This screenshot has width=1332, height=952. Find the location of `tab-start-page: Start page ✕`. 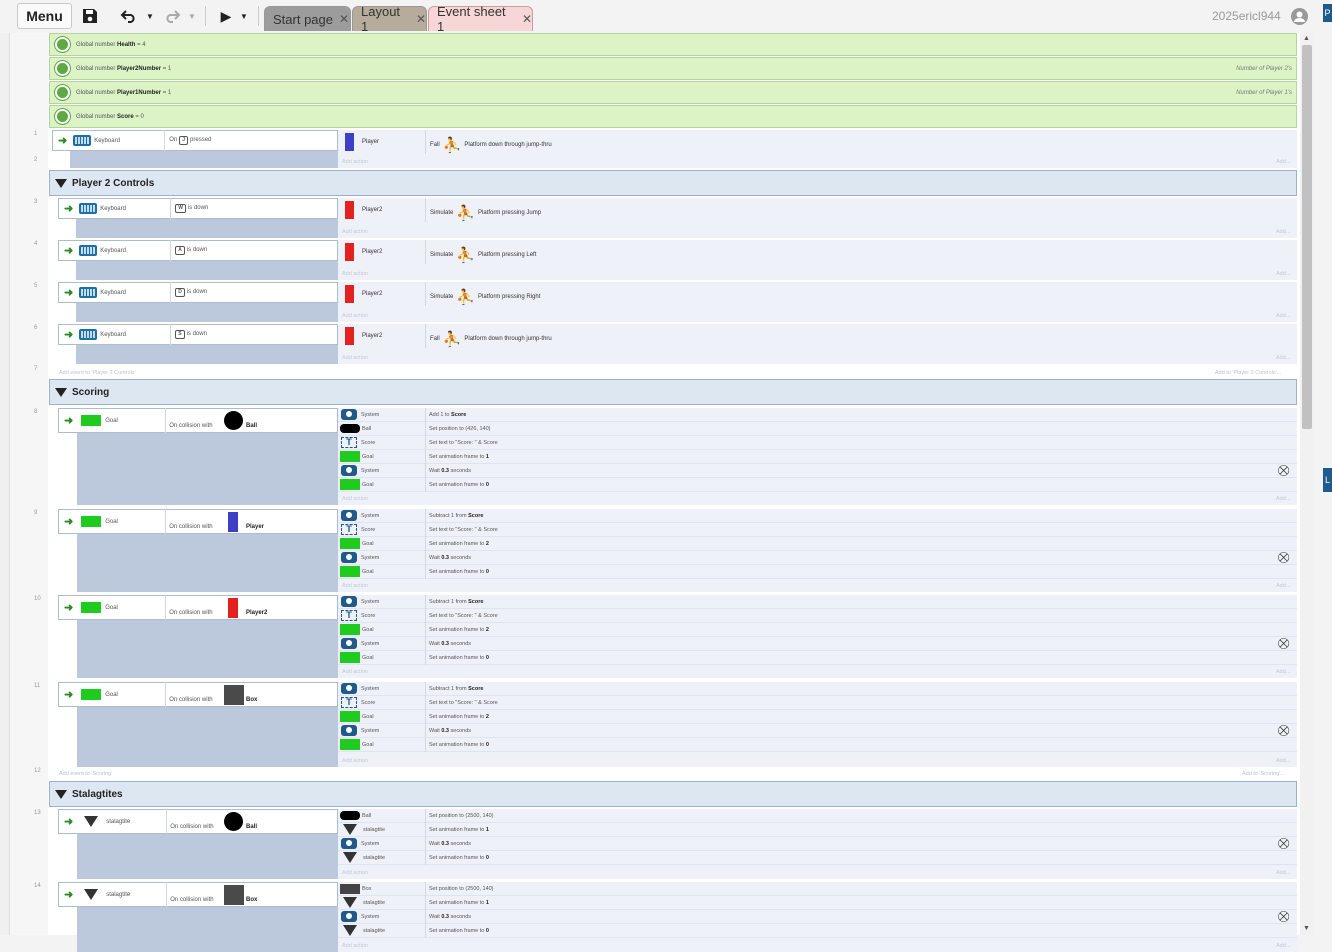

tab-start-page: Start page ✕ is located at coordinates (307, 18).